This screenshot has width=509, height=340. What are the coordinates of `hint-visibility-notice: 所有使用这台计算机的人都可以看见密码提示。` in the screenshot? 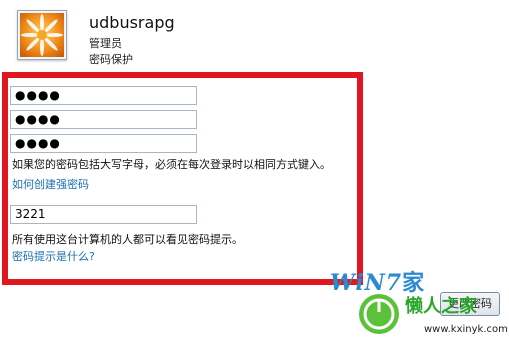 It's located at (127, 239).